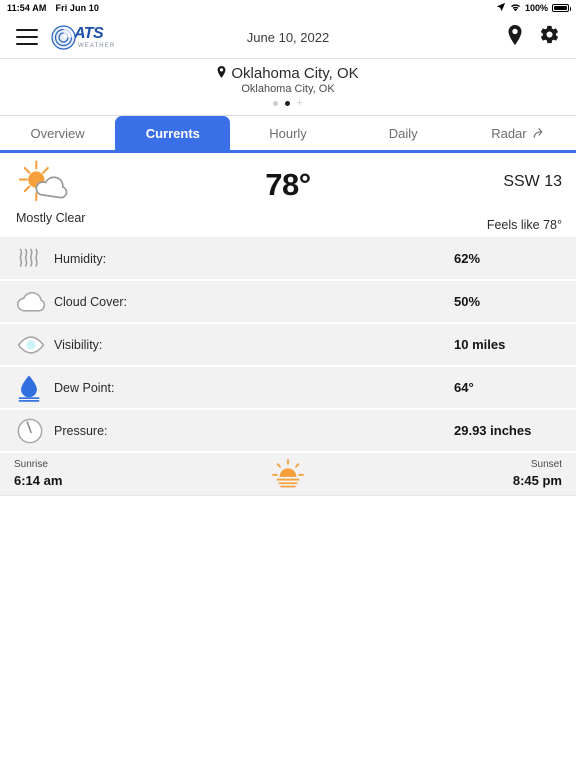  I want to click on eye-icon, so click(33, 345).